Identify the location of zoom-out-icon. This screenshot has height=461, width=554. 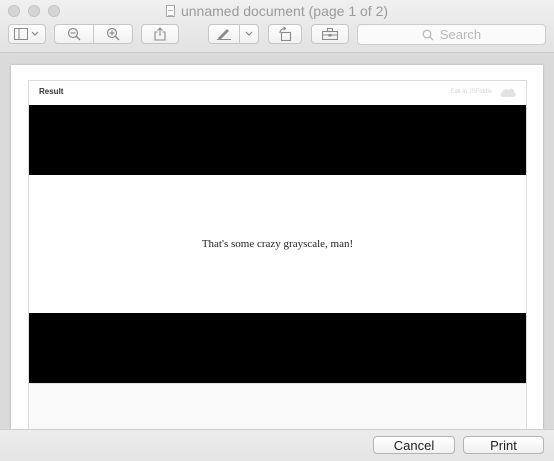
(74, 34).